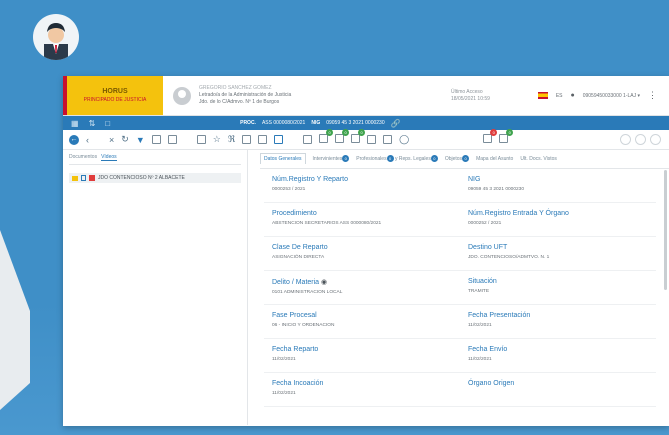 This screenshot has width=669, height=435. I want to click on video-icon, so click(92, 178).